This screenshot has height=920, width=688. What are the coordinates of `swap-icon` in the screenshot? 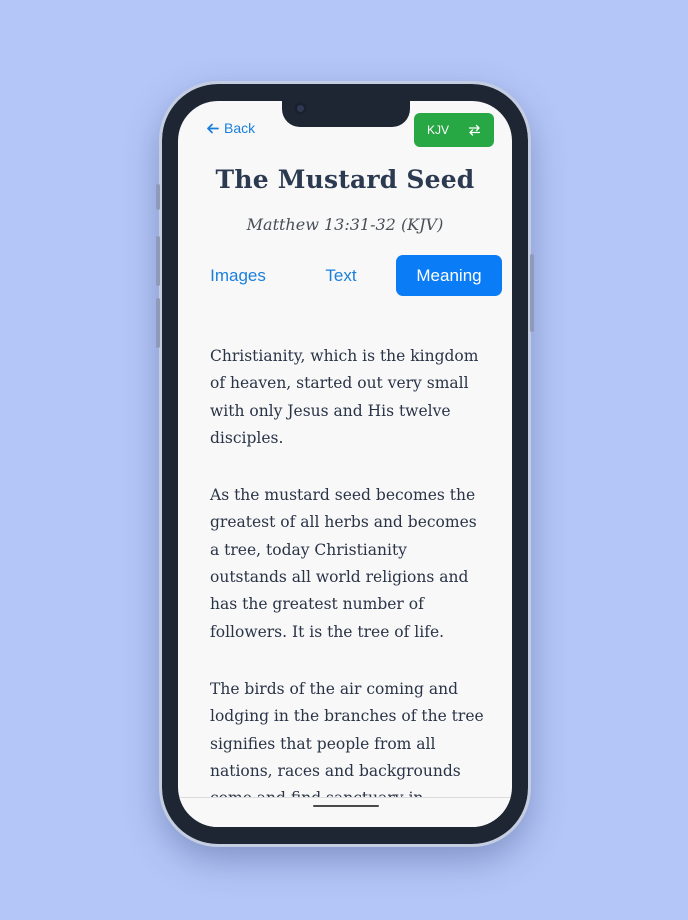 It's located at (474, 130).